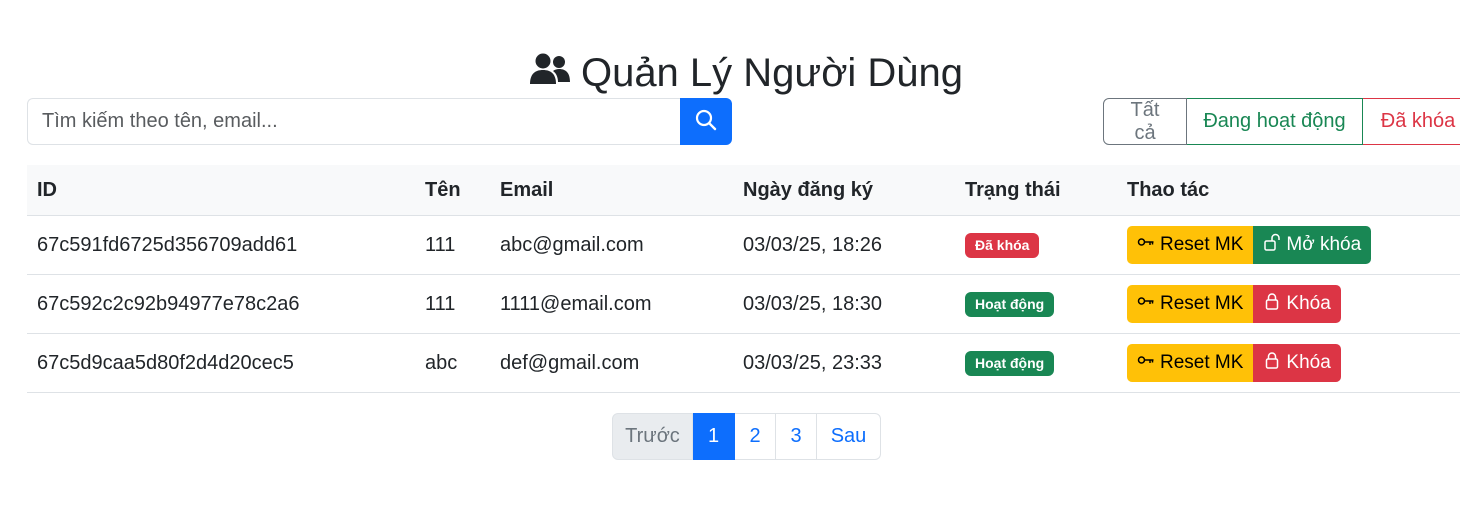 This screenshot has height=512, width=1460. What do you see at coordinates (1036, 190) in the screenshot?
I see `column-header-status: Trạng thái` at bounding box center [1036, 190].